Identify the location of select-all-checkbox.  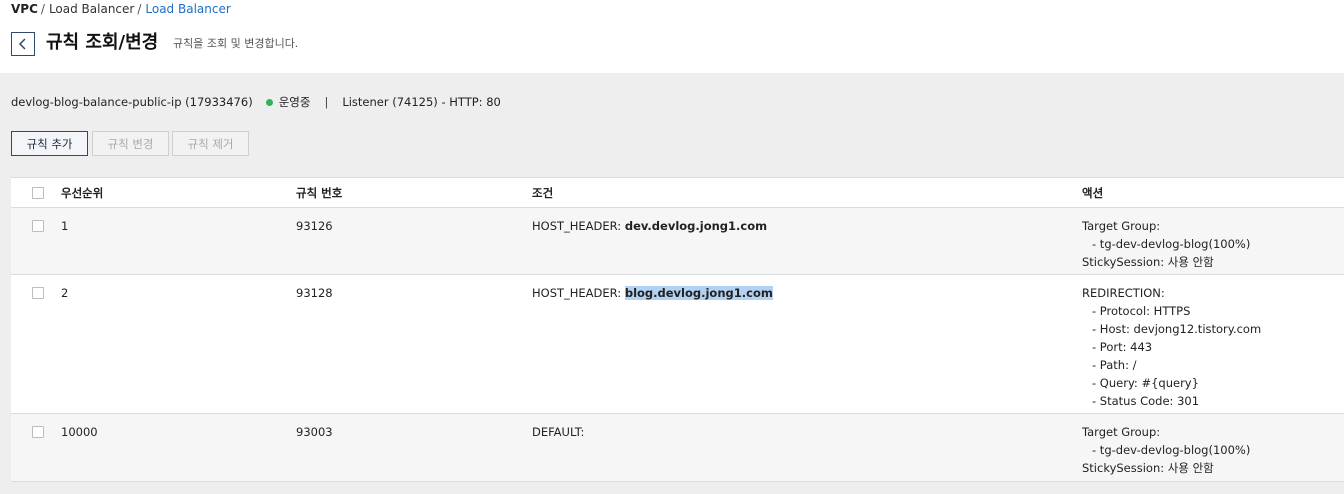
(38, 193).